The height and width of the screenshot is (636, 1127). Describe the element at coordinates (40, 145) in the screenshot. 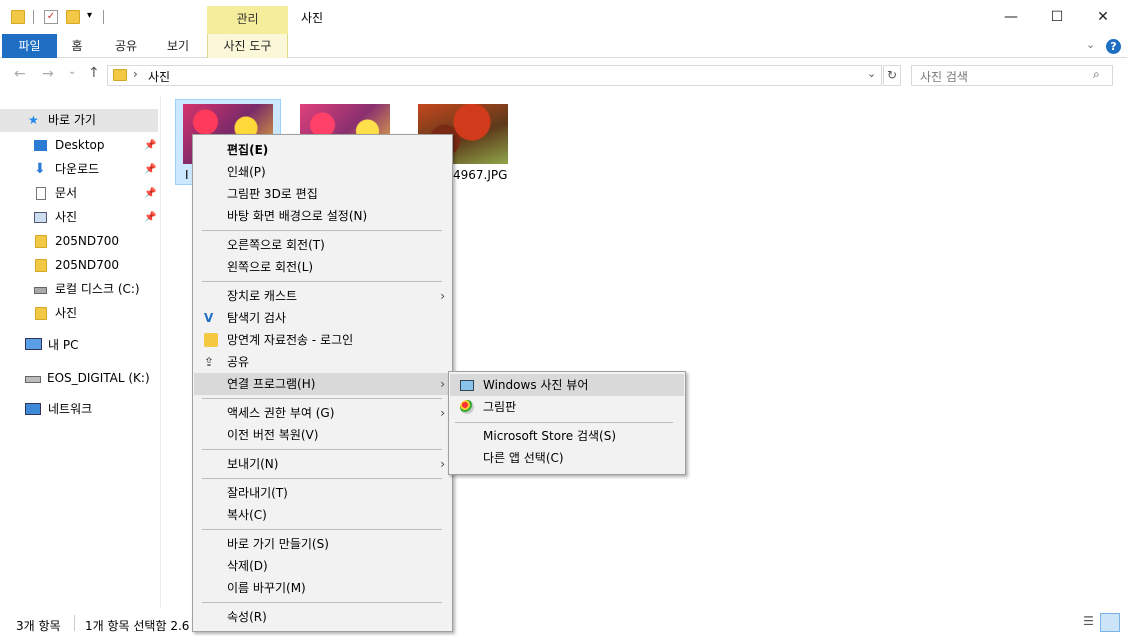

I see `desktop-icon` at that location.